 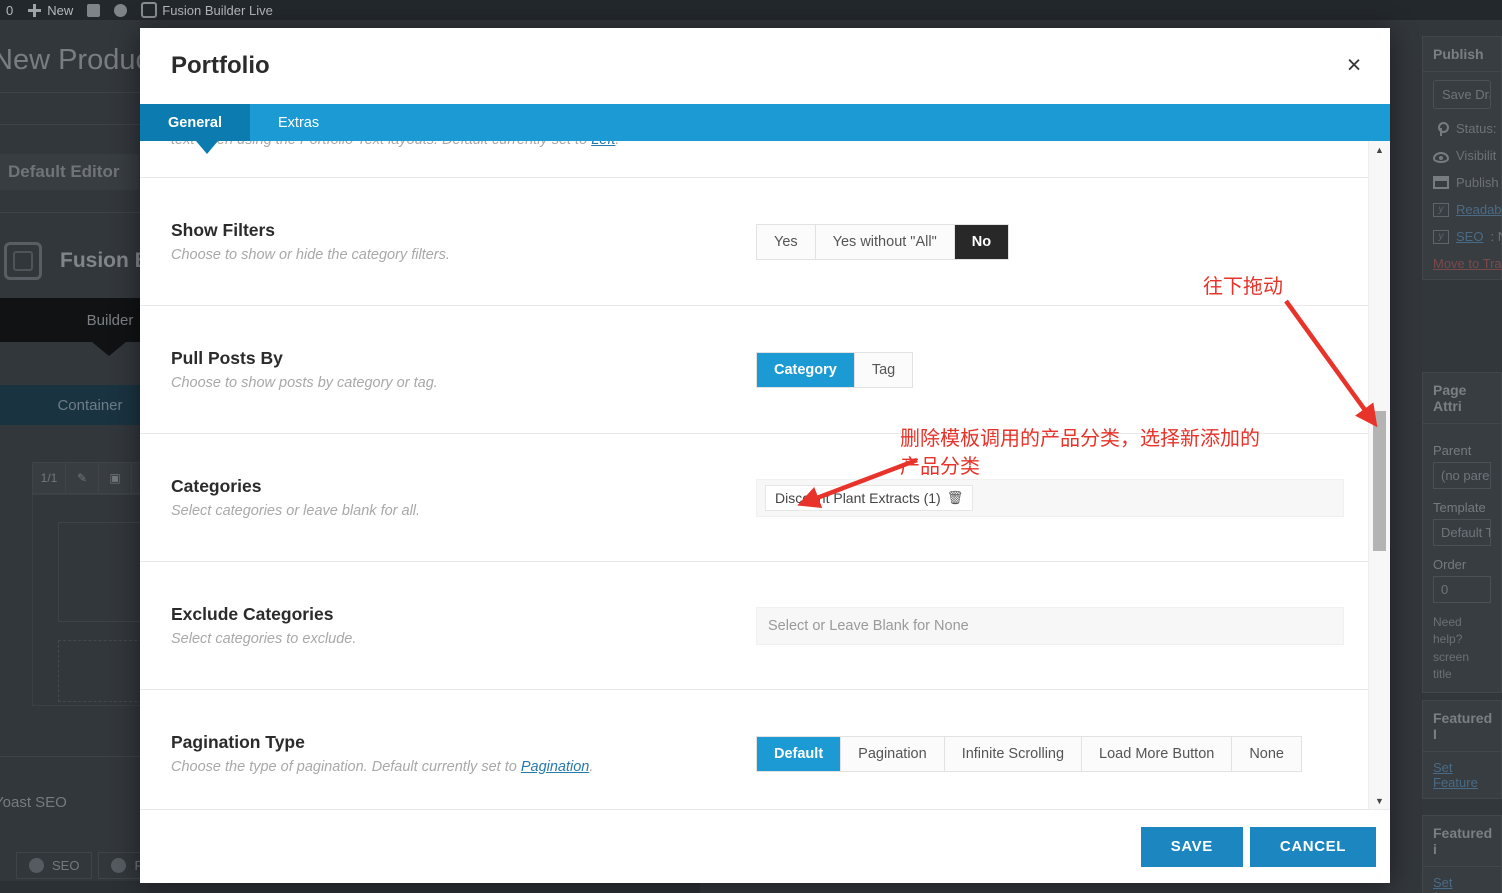 I want to click on featured-image-panel-2: Featured i Set feature, so click(x=1462, y=854).